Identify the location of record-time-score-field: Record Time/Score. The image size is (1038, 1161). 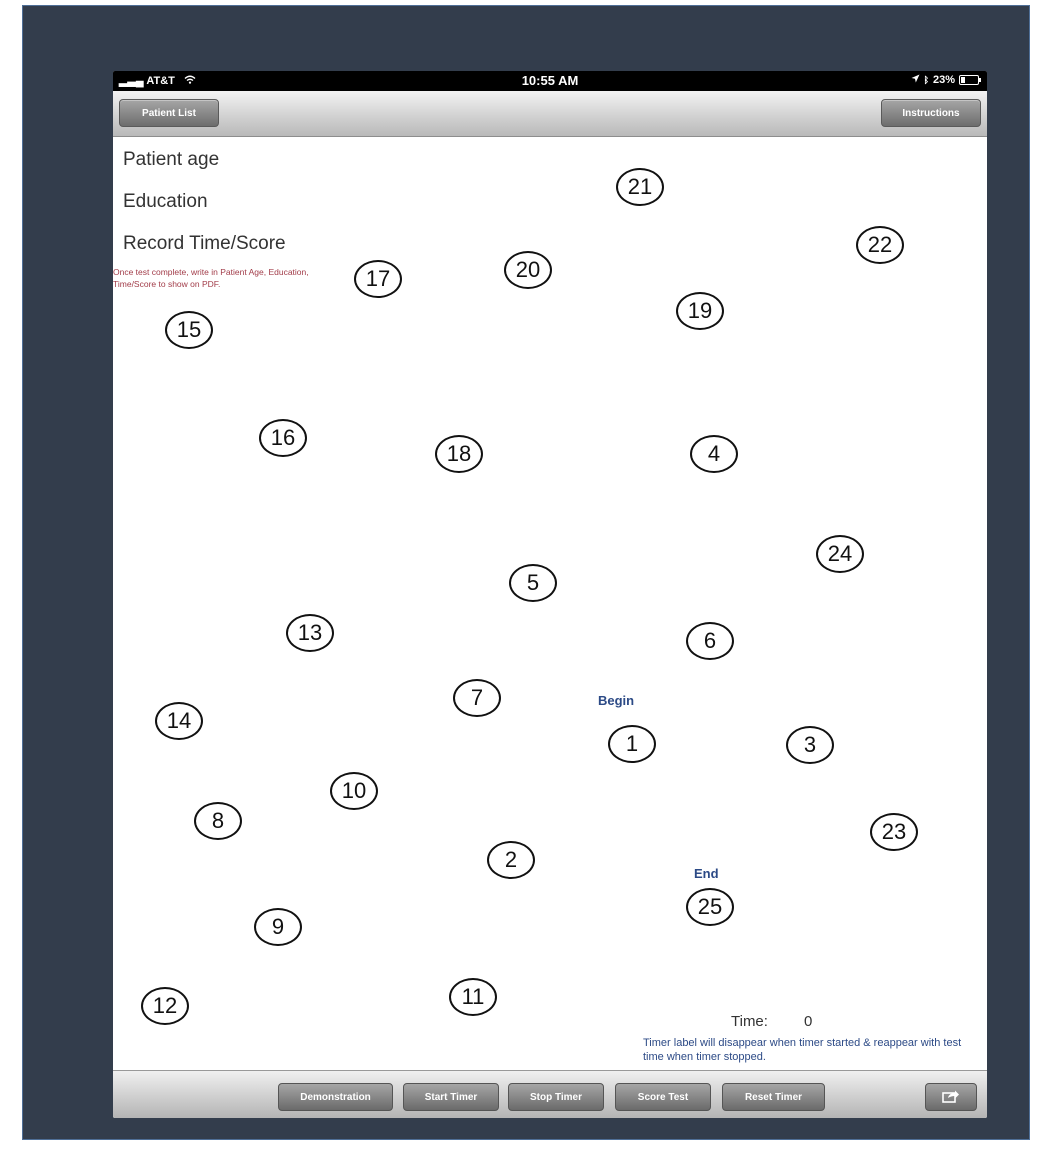
(204, 244).